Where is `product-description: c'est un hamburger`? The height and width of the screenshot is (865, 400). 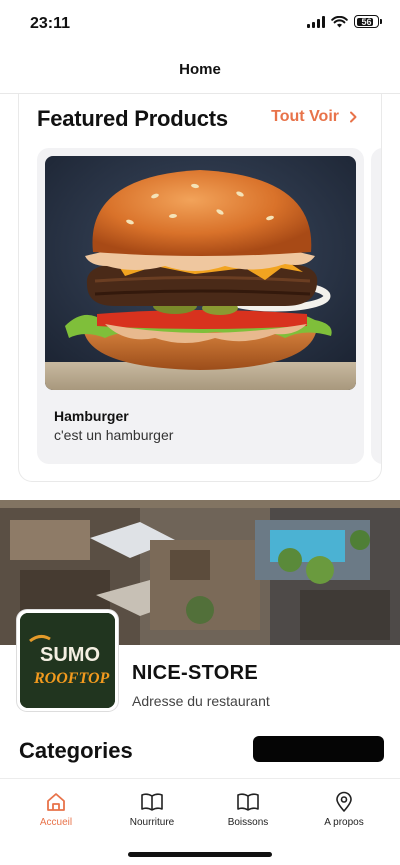 product-description: c'est un hamburger is located at coordinates (114, 435).